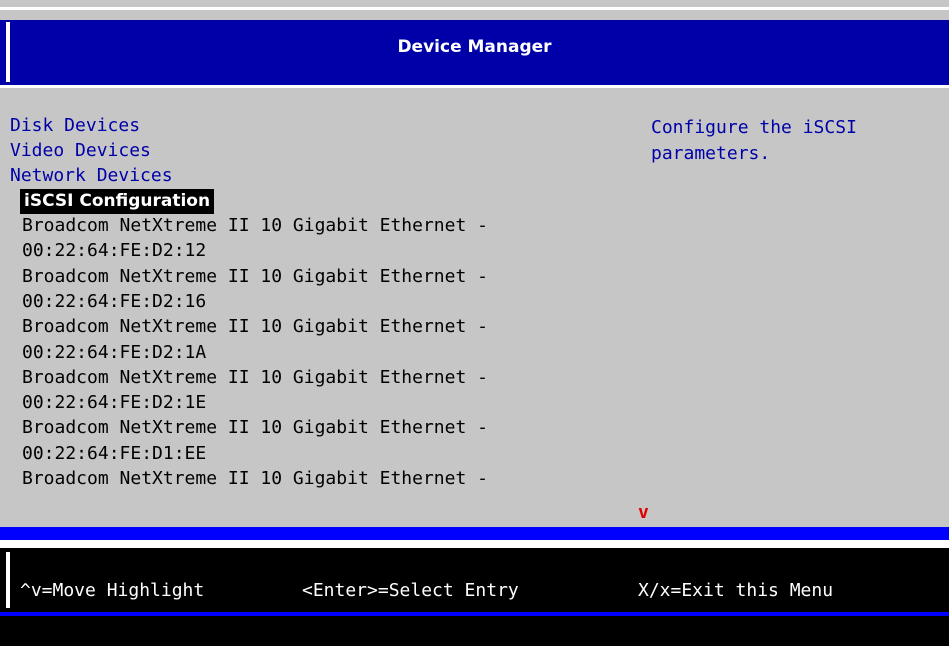  I want to click on footer-exit-menu-hint: X/x=Exit this Menu, so click(736, 590).